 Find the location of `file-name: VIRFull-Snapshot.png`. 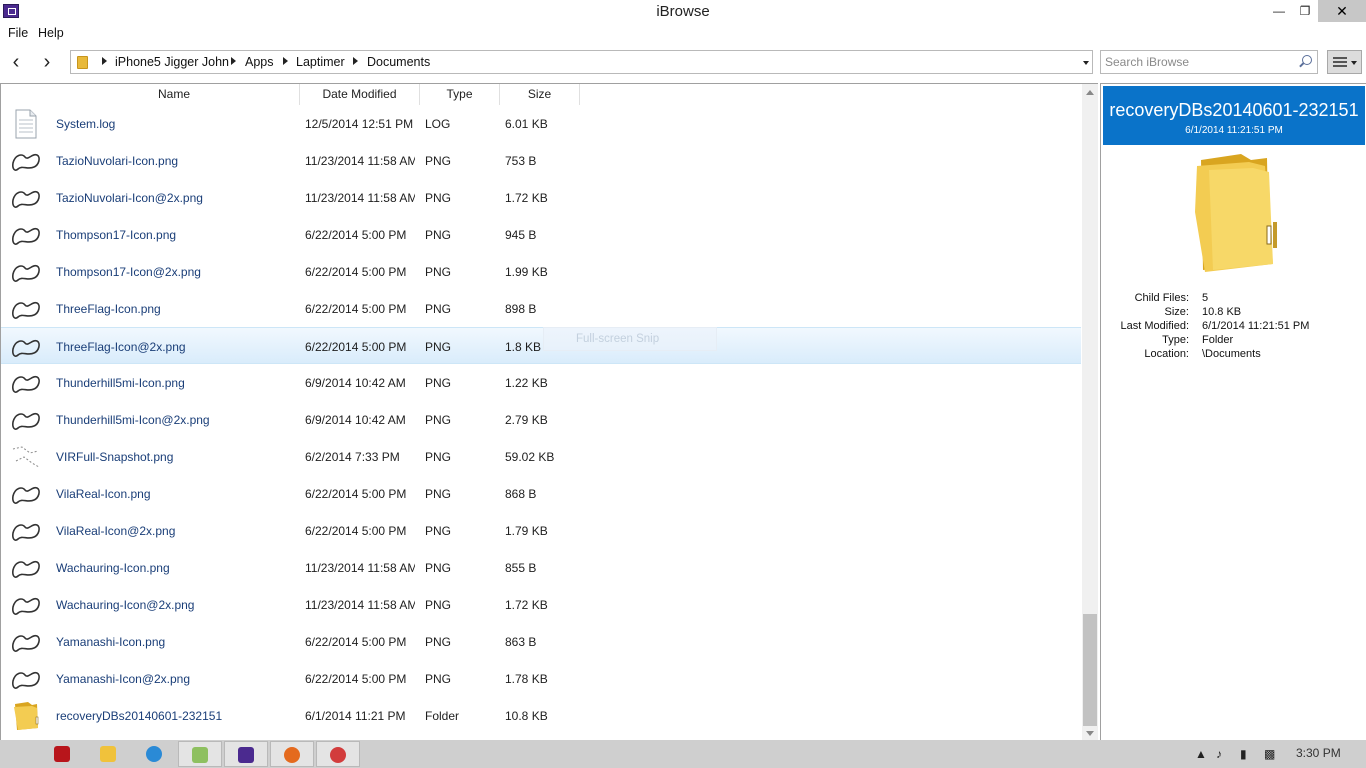

file-name: VIRFull-Snapshot.png is located at coordinates (114, 457).